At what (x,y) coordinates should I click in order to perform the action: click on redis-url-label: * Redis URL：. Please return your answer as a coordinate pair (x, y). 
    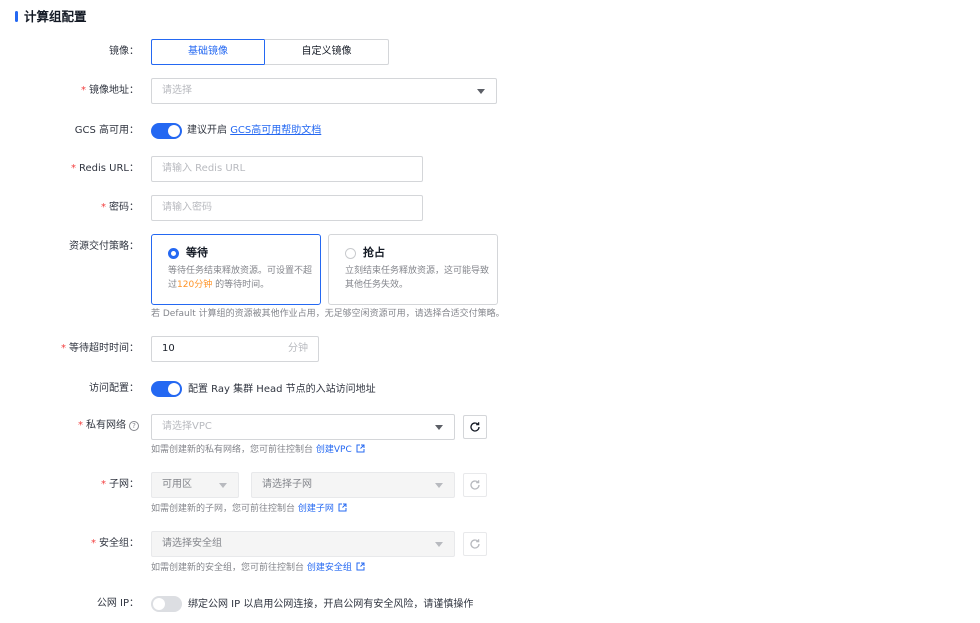
    Looking at the image, I should click on (104, 168).